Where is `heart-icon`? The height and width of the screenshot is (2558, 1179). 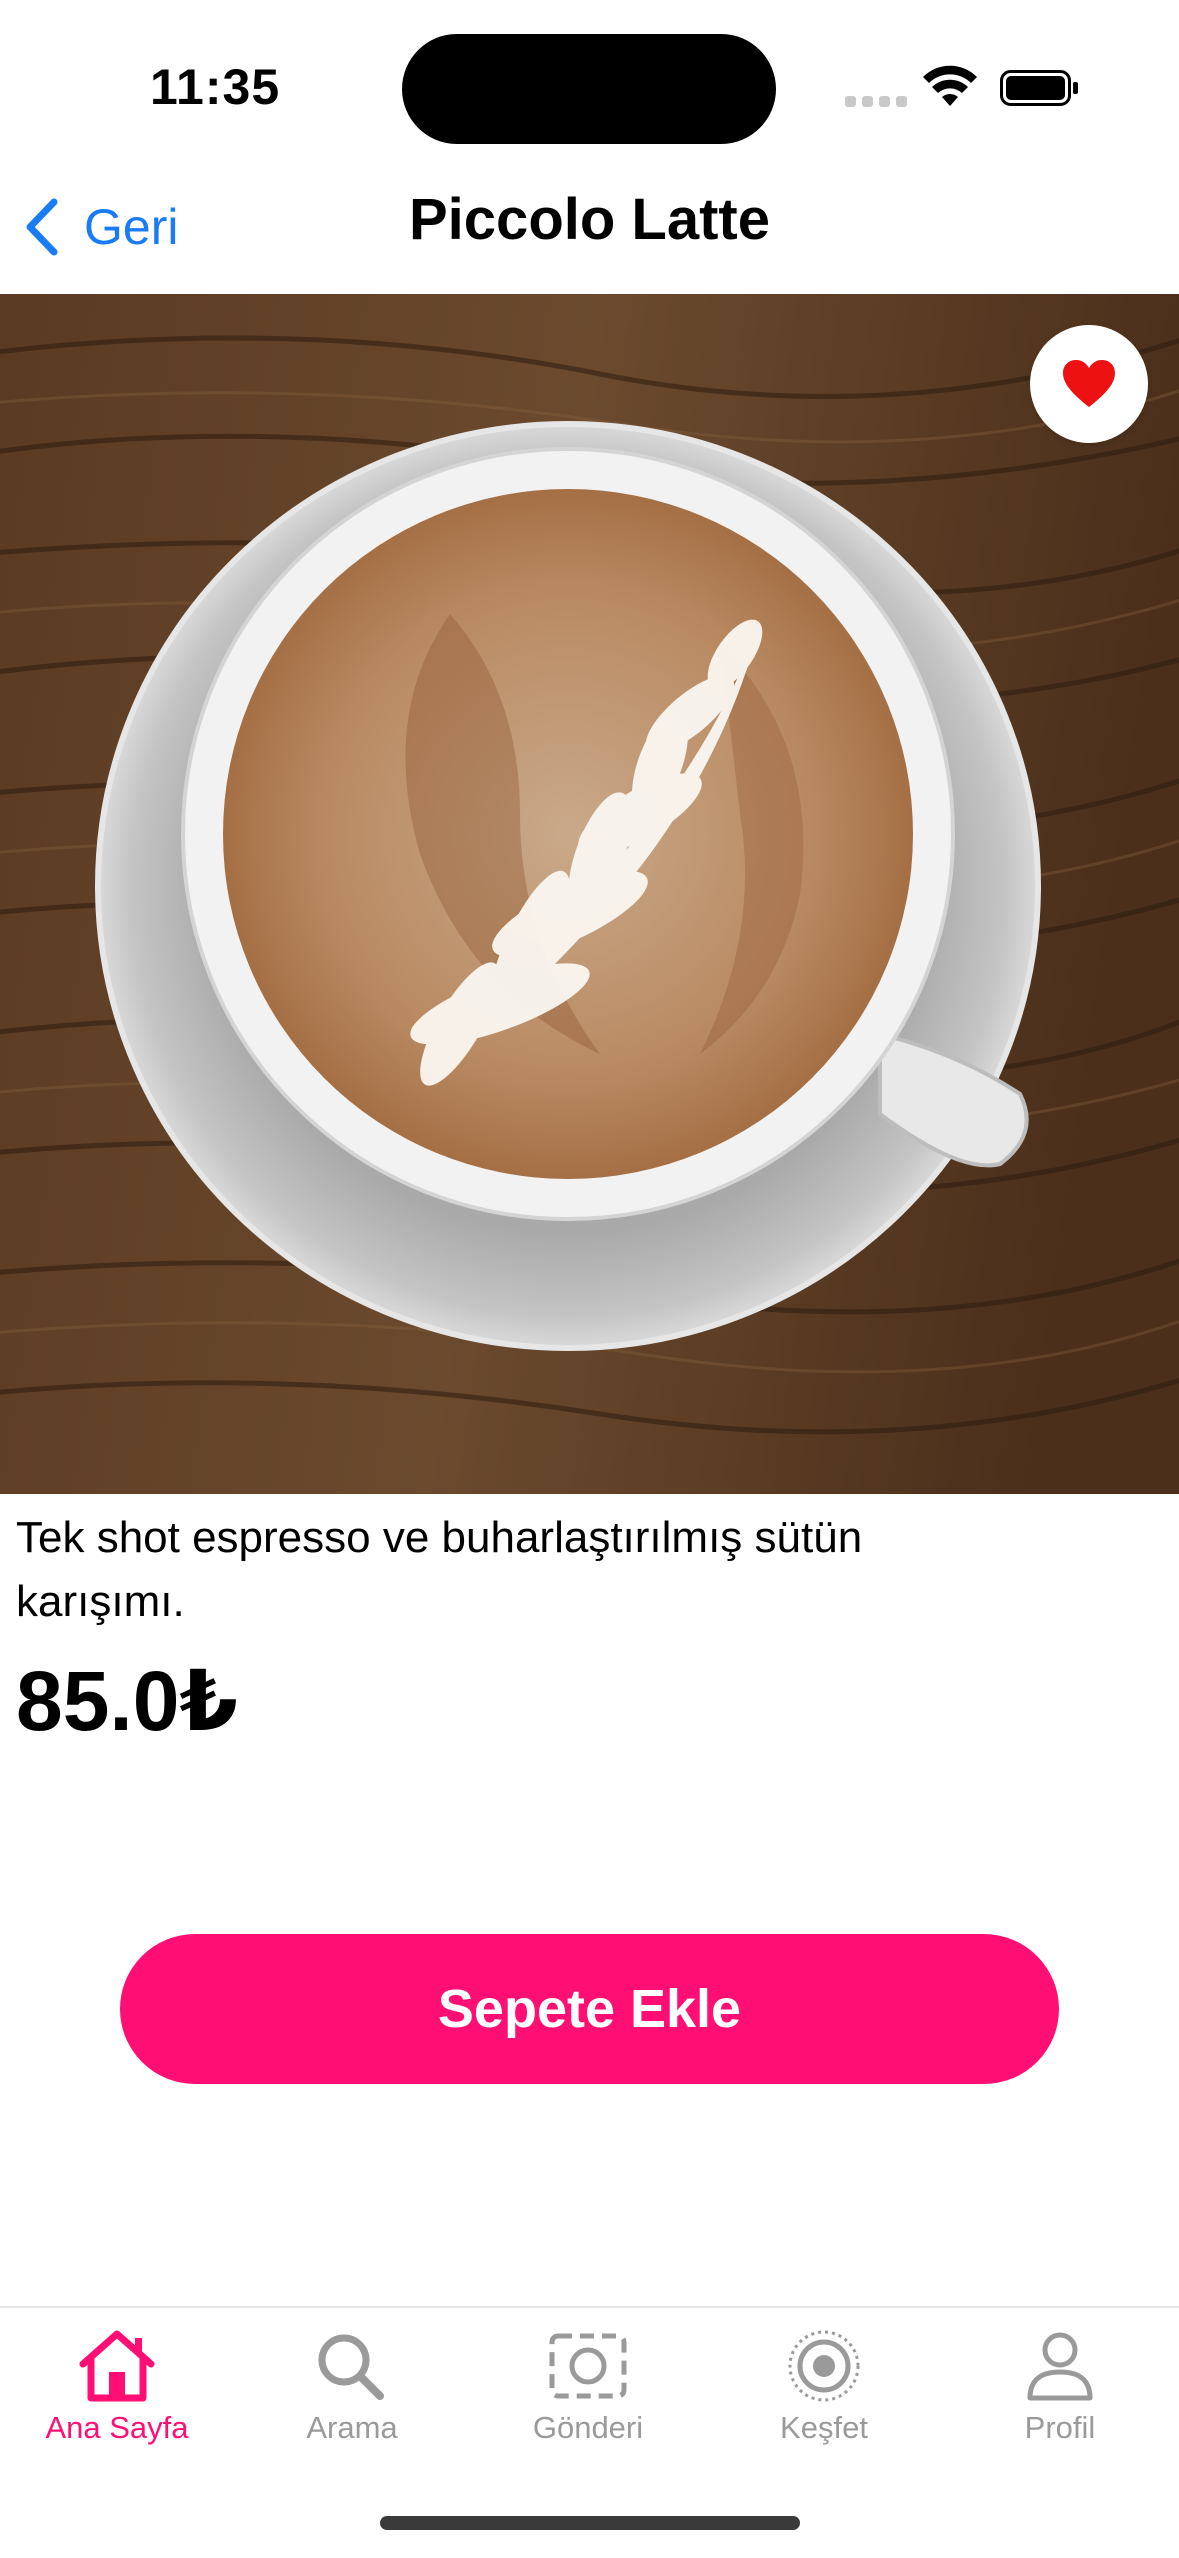
heart-icon is located at coordinates (1089, 383).